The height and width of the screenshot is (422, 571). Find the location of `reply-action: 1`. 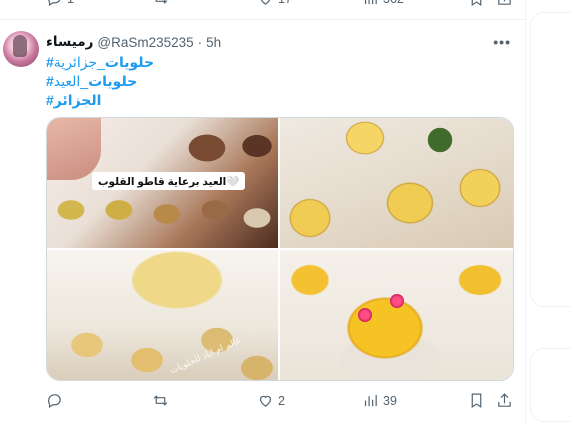

reply-action: 1 is located at coordinates (60, 3).